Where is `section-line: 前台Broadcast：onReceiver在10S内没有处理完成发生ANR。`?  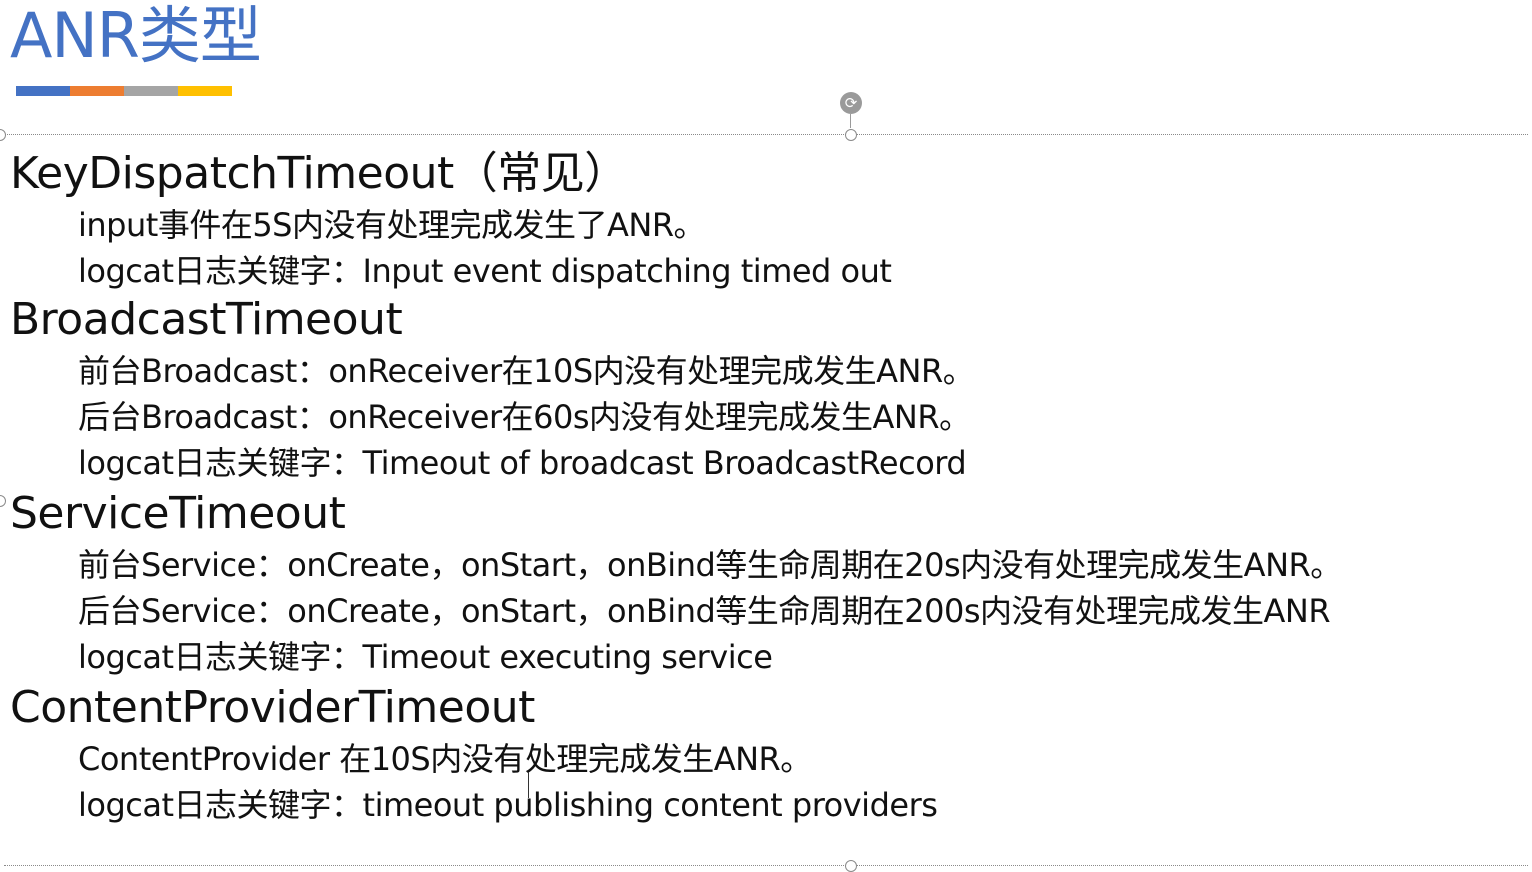 section-line: 前台Broadcast：onReceiver在10S内没有处理完成发生ANR。 is located at coordinates (526, 371).